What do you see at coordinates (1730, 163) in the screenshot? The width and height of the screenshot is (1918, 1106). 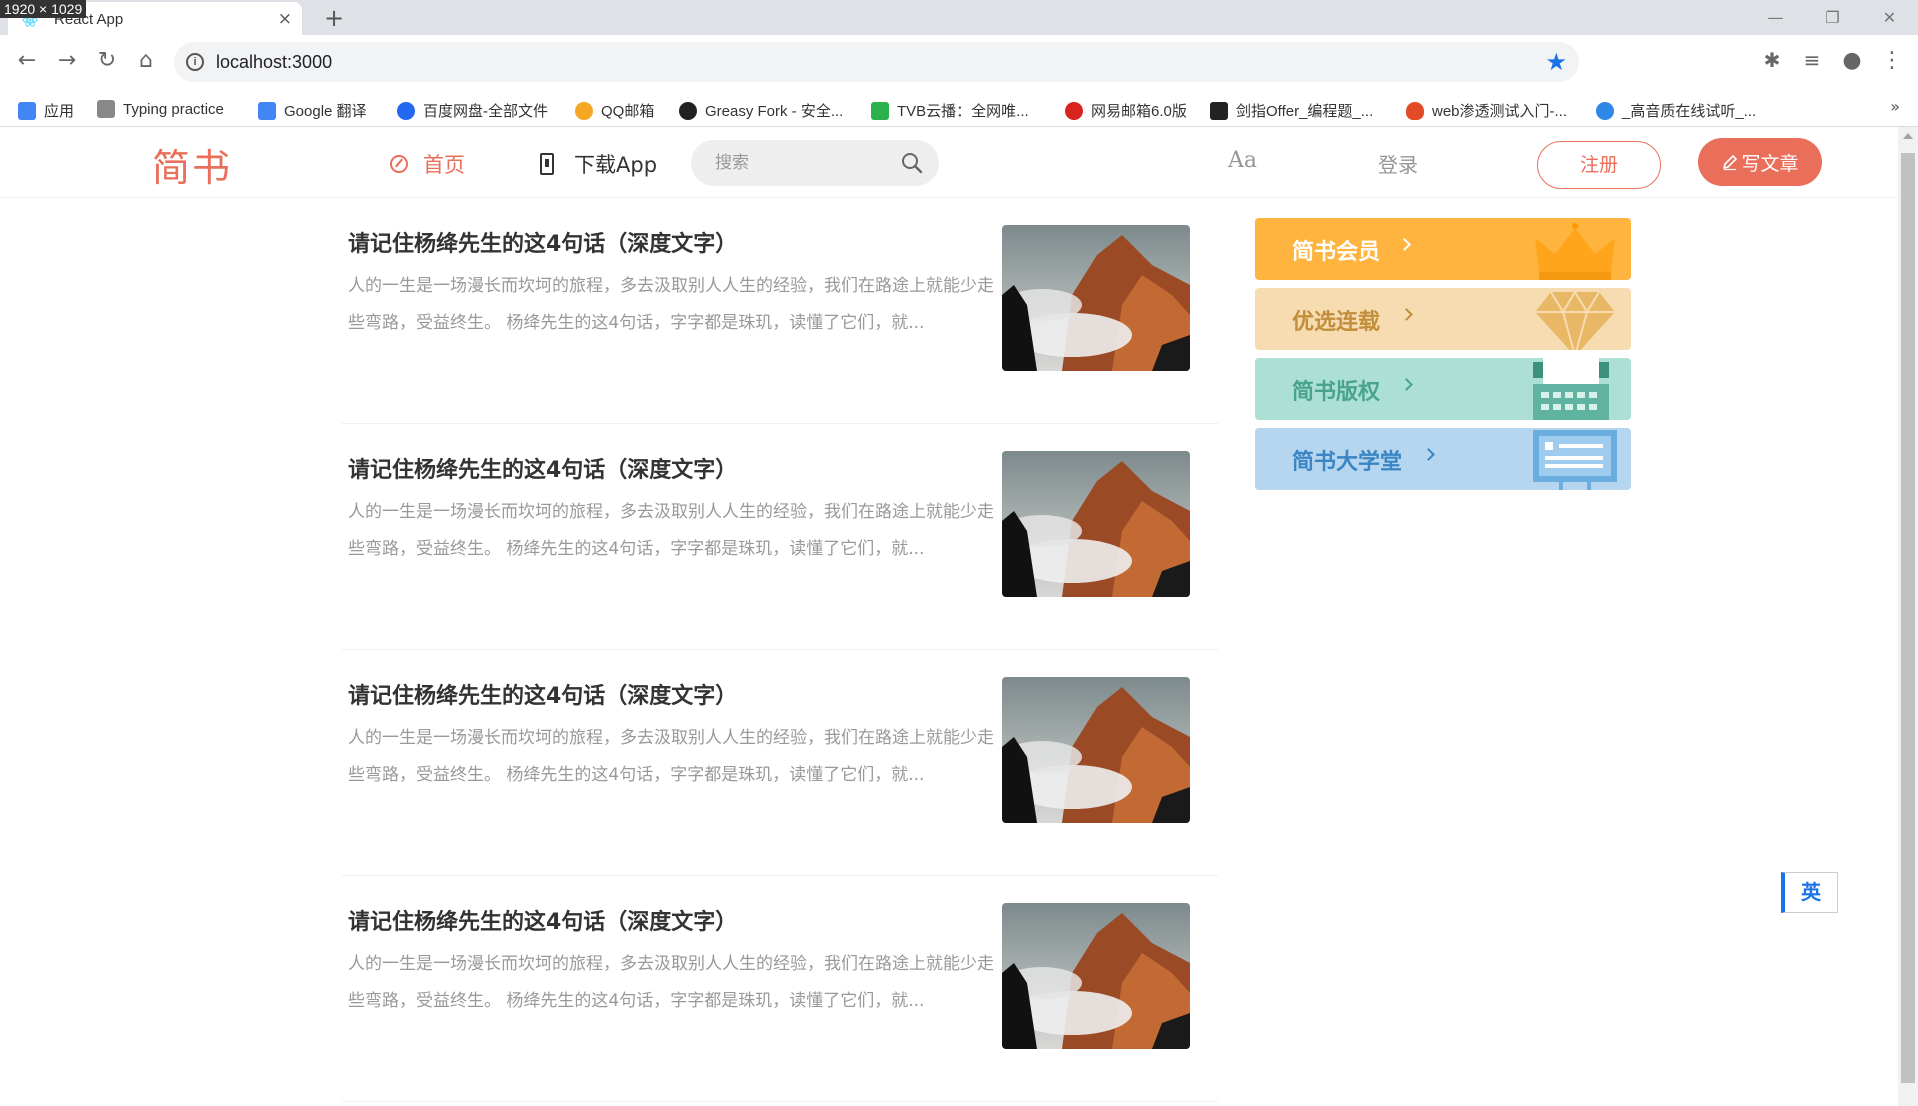 I see `pen-icon` at bounding box center [1730, 163].